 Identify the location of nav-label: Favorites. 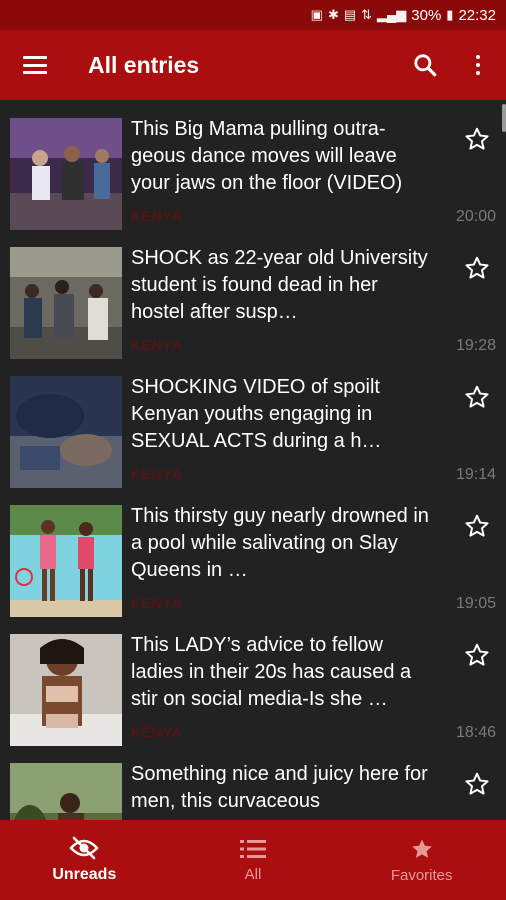
(421, 875).